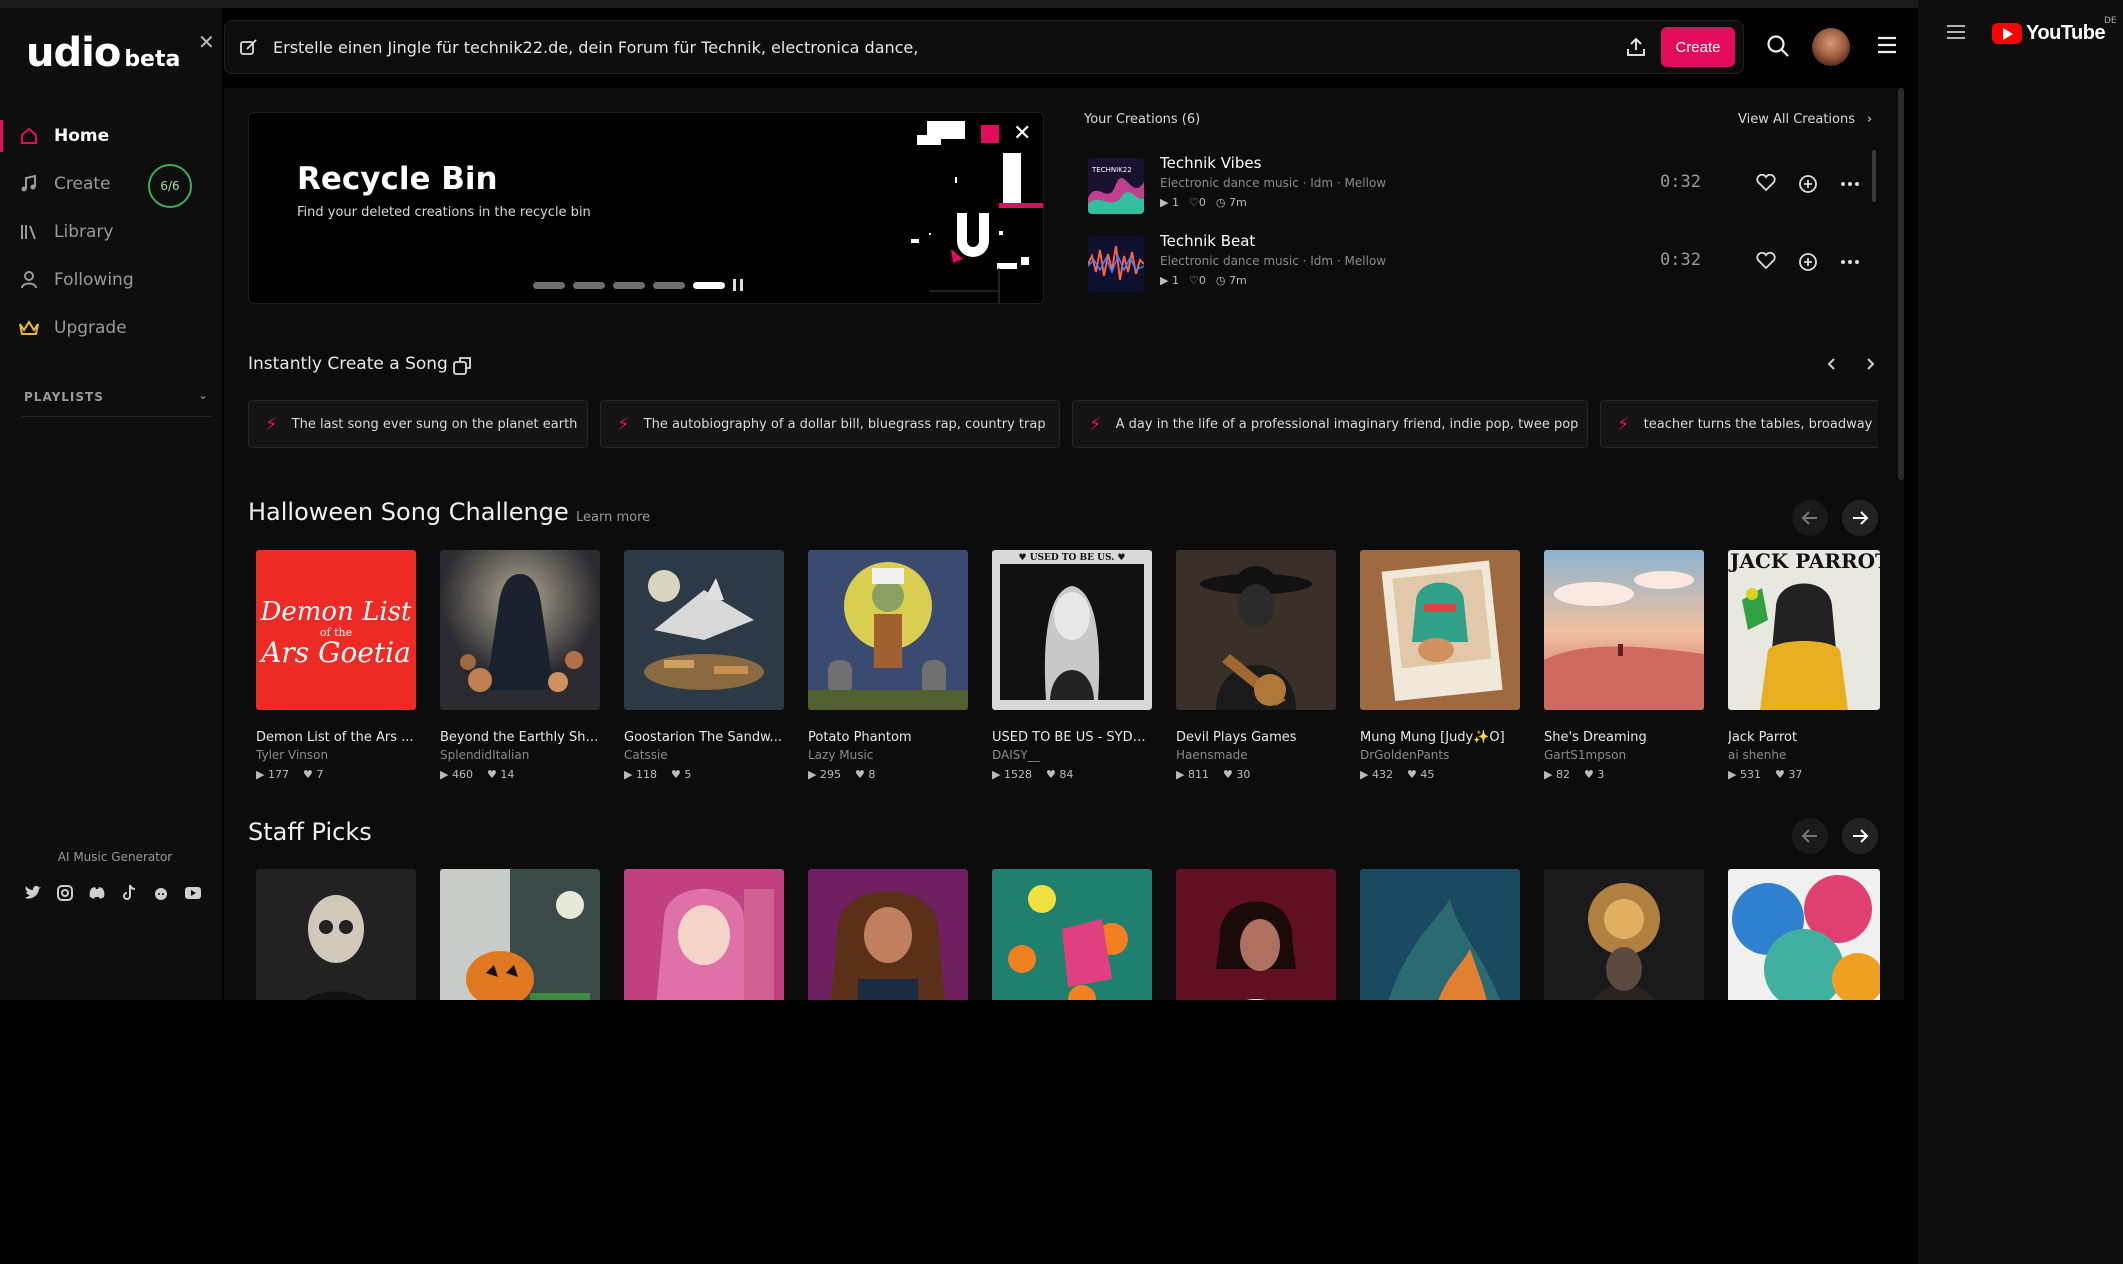 The width and height of the screenshot is (2123, 1264). What do you see at coordinates (336, 630) in the screenshot?
I see `cover-art: Demon List of the Ars Goetia` at bounding box center [336, 630].